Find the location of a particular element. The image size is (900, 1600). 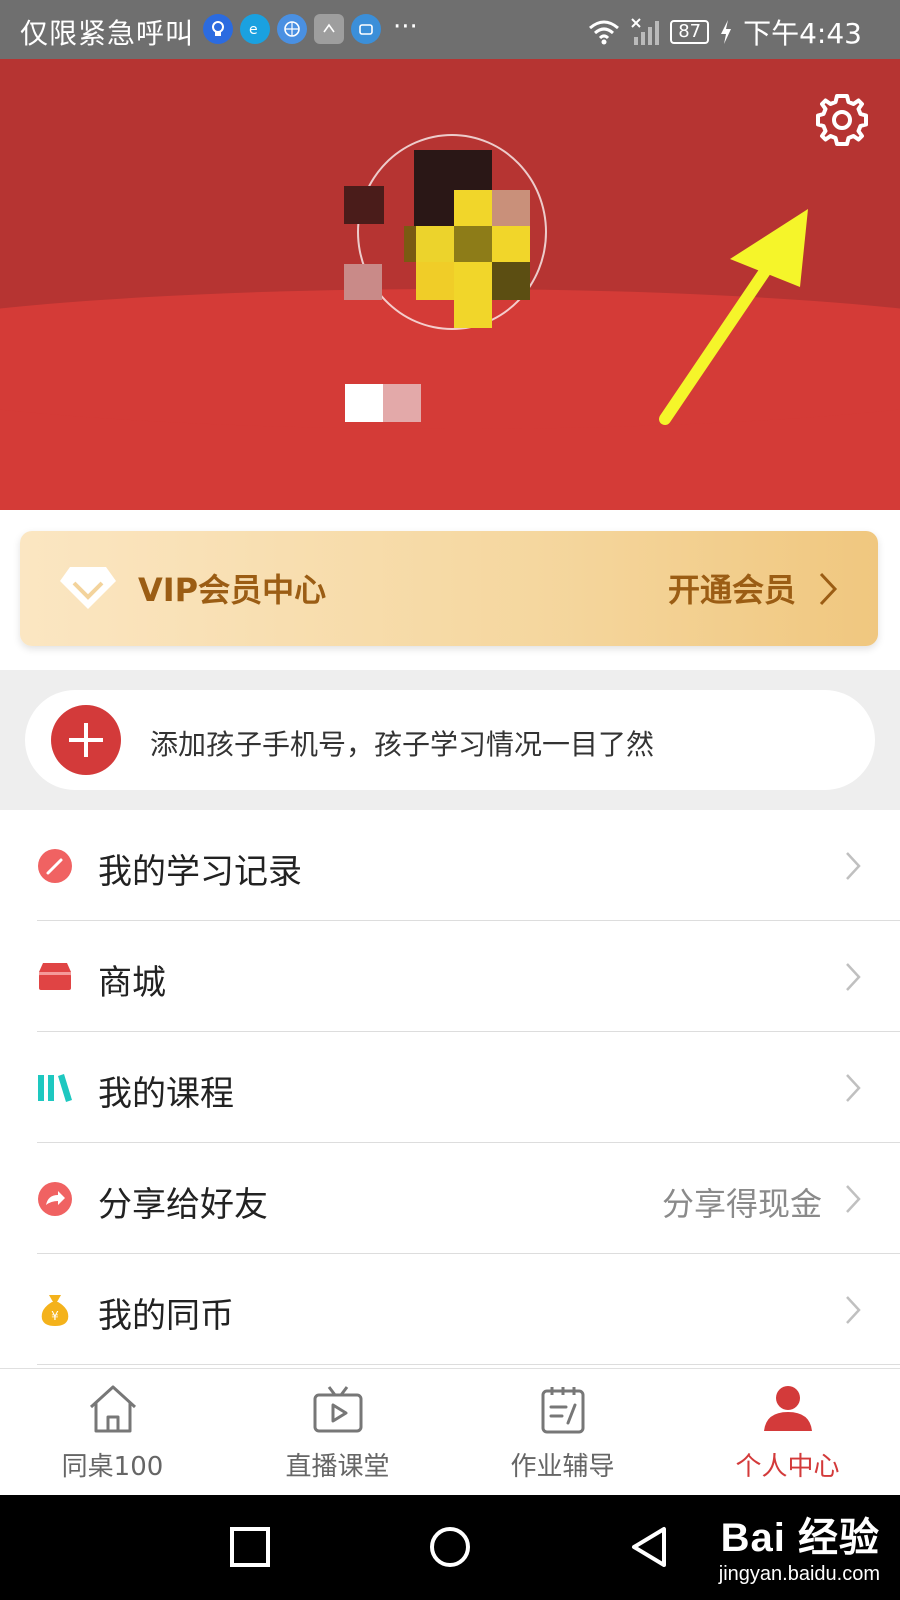

huawei-app-icon is located at coordinates (329, 29).